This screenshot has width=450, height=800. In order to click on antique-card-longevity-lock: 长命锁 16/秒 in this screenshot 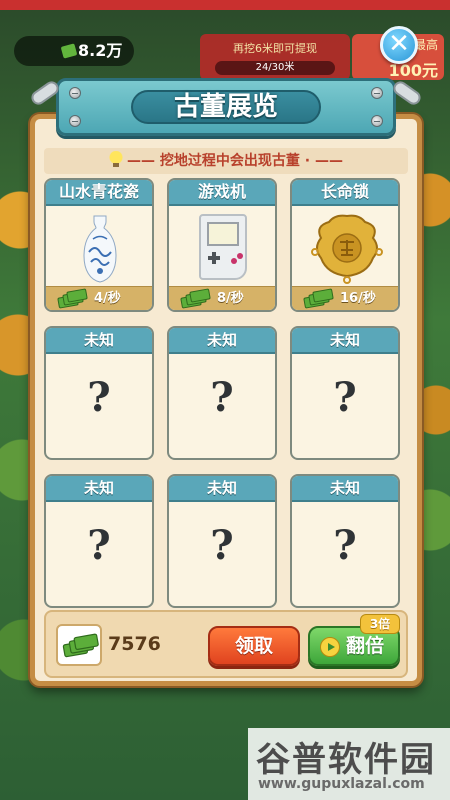, I will do `click(345, 245)`.